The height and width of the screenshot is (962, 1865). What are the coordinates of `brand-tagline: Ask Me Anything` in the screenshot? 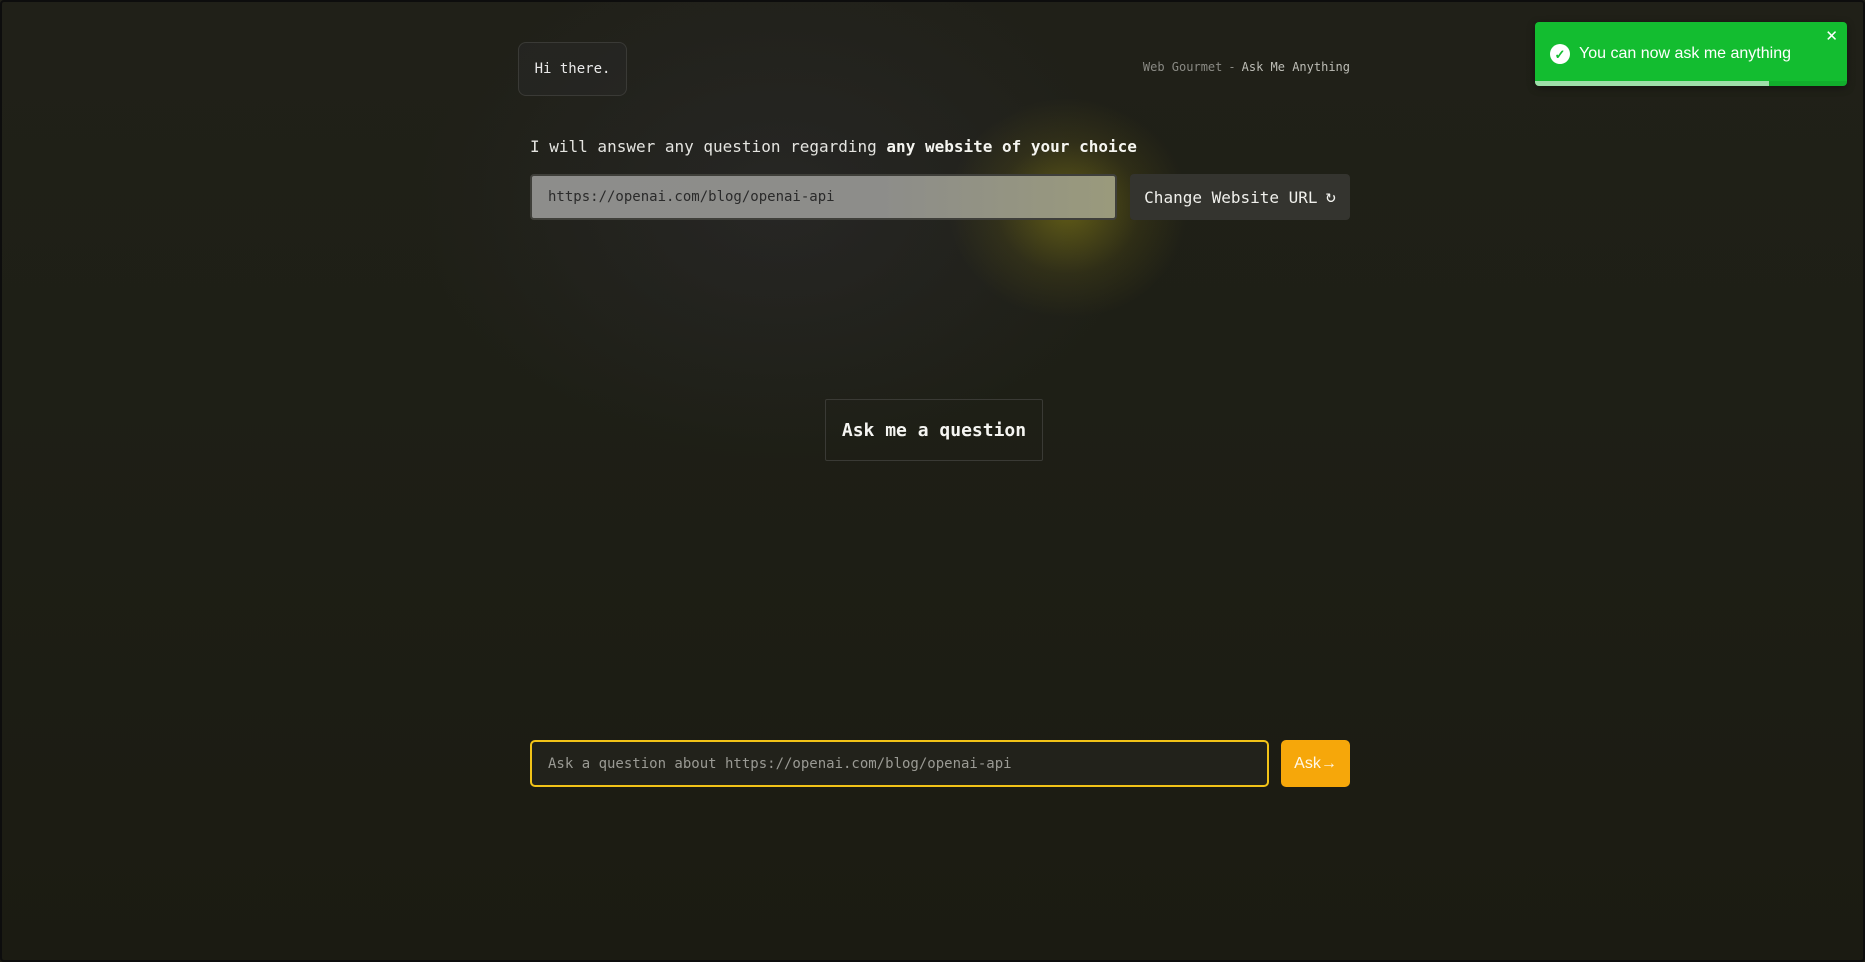 It's located at (1295, 67).